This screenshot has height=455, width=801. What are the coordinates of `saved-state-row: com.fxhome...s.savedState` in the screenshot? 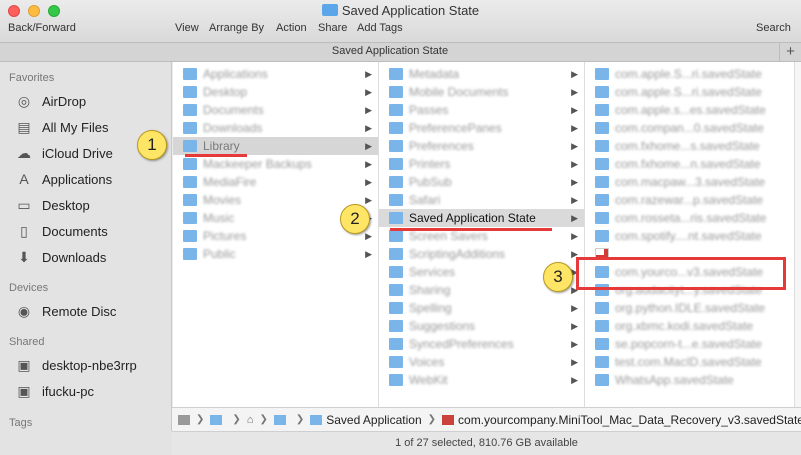 It's located at (689, 146).